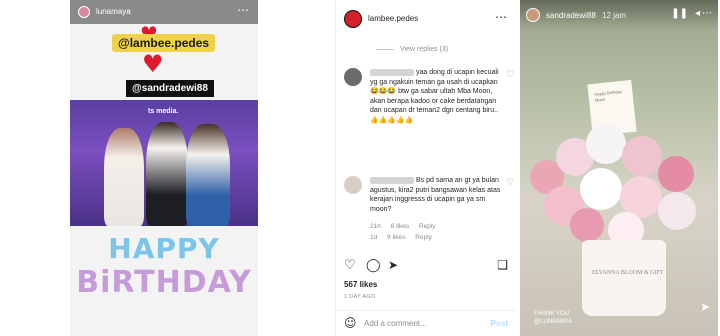 This screenshot has width=720, height=336. I want to click on view-replies-link: View replies (3), so click(412, 49).